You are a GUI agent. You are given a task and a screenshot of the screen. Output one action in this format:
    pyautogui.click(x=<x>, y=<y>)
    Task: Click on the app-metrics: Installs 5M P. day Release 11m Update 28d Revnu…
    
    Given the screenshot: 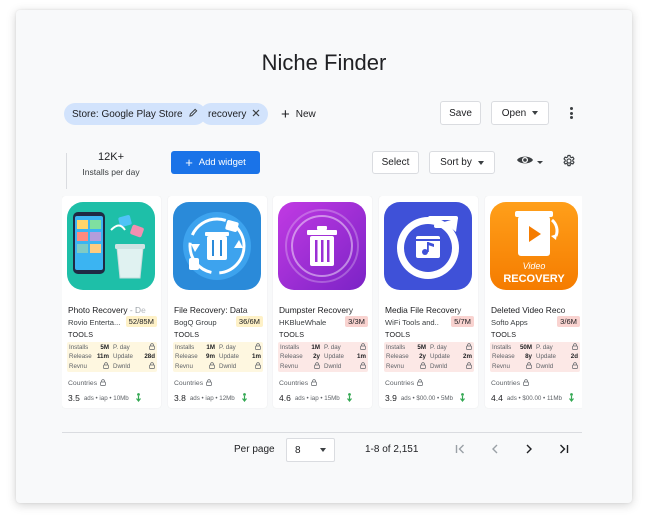 What is the action you would take?
    pyautogui.click(x=112, y=357)
    